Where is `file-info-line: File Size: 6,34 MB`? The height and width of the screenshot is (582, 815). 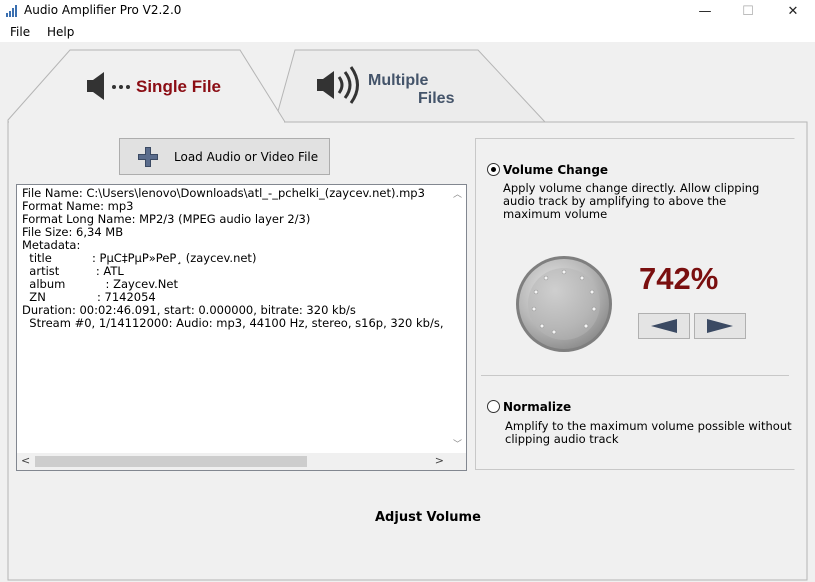 file-info-line: File Size: 6,34 MB is located at coordinates (73, 232).